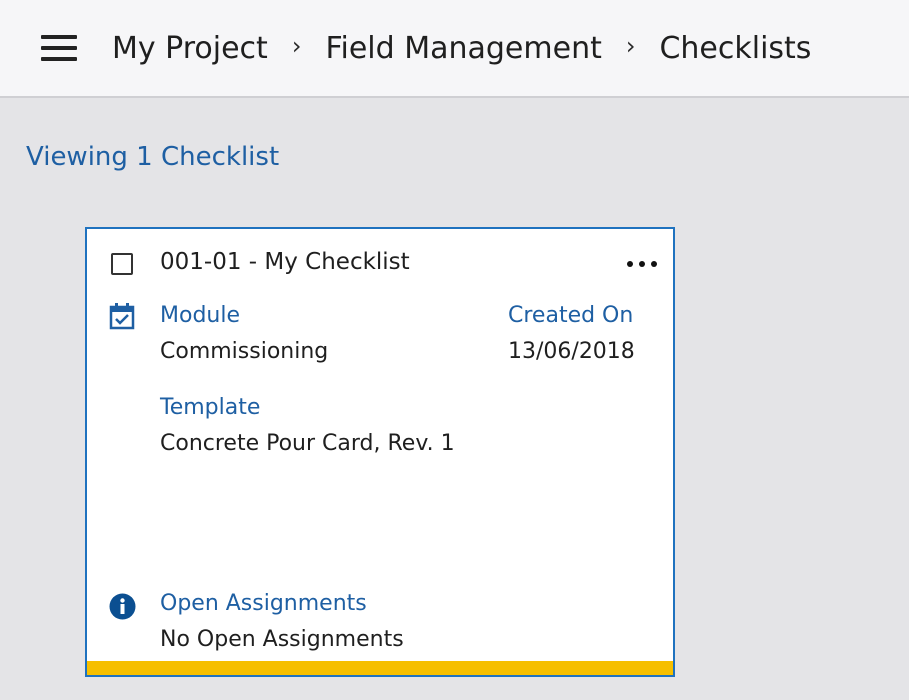 The width and height of the screenshot is (909, 700). What do you see at coordinates (282, 639) in the screenshot?
I see `open-assignments-value: No Open Assignments` at bounding box center [282, 639].